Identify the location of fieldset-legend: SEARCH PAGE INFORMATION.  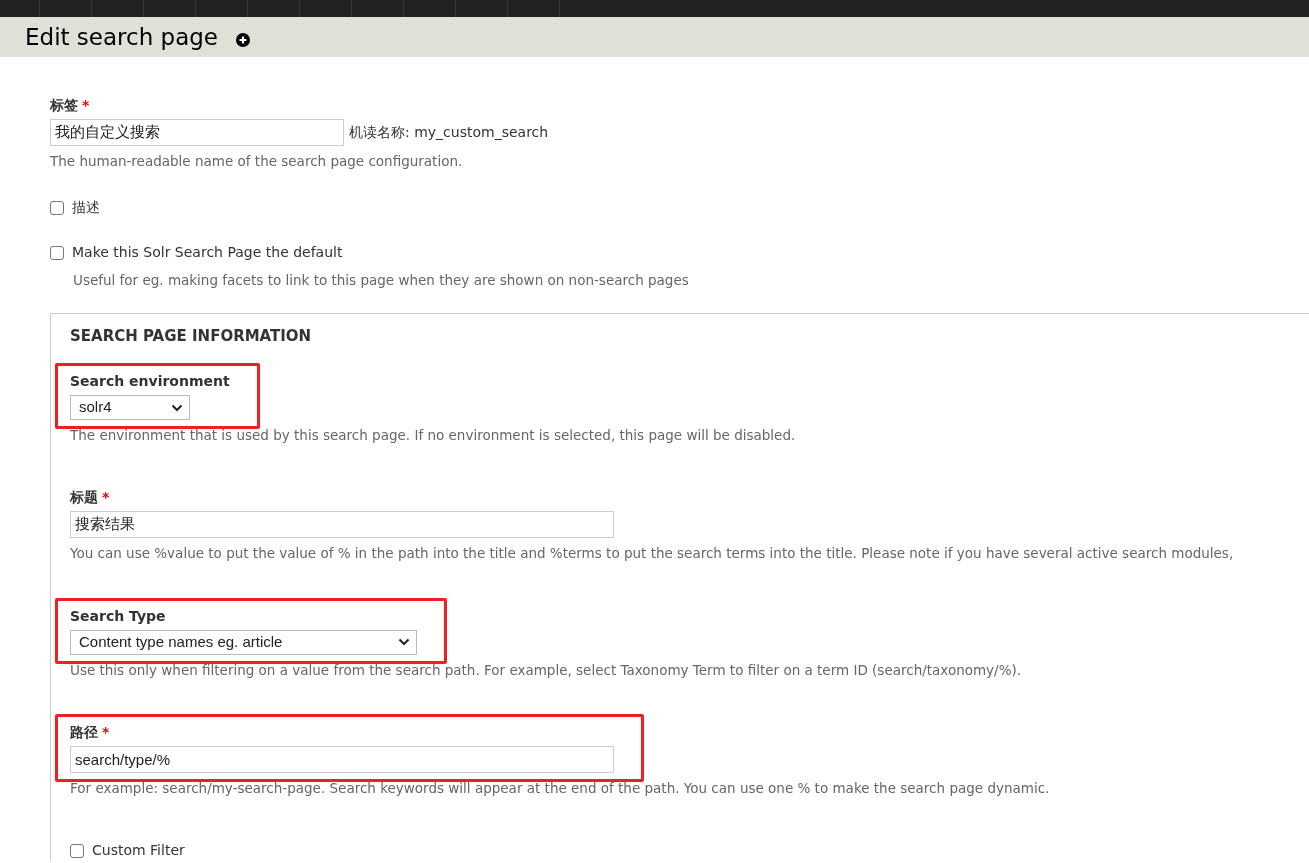
(689, 335).